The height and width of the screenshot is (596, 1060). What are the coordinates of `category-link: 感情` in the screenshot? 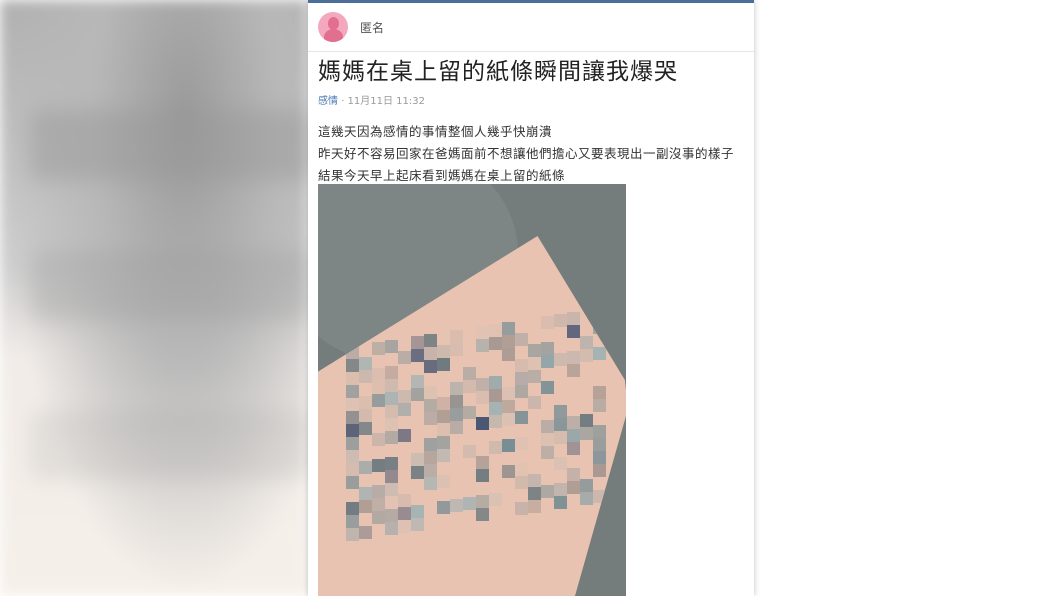 It's located at (328, 101).